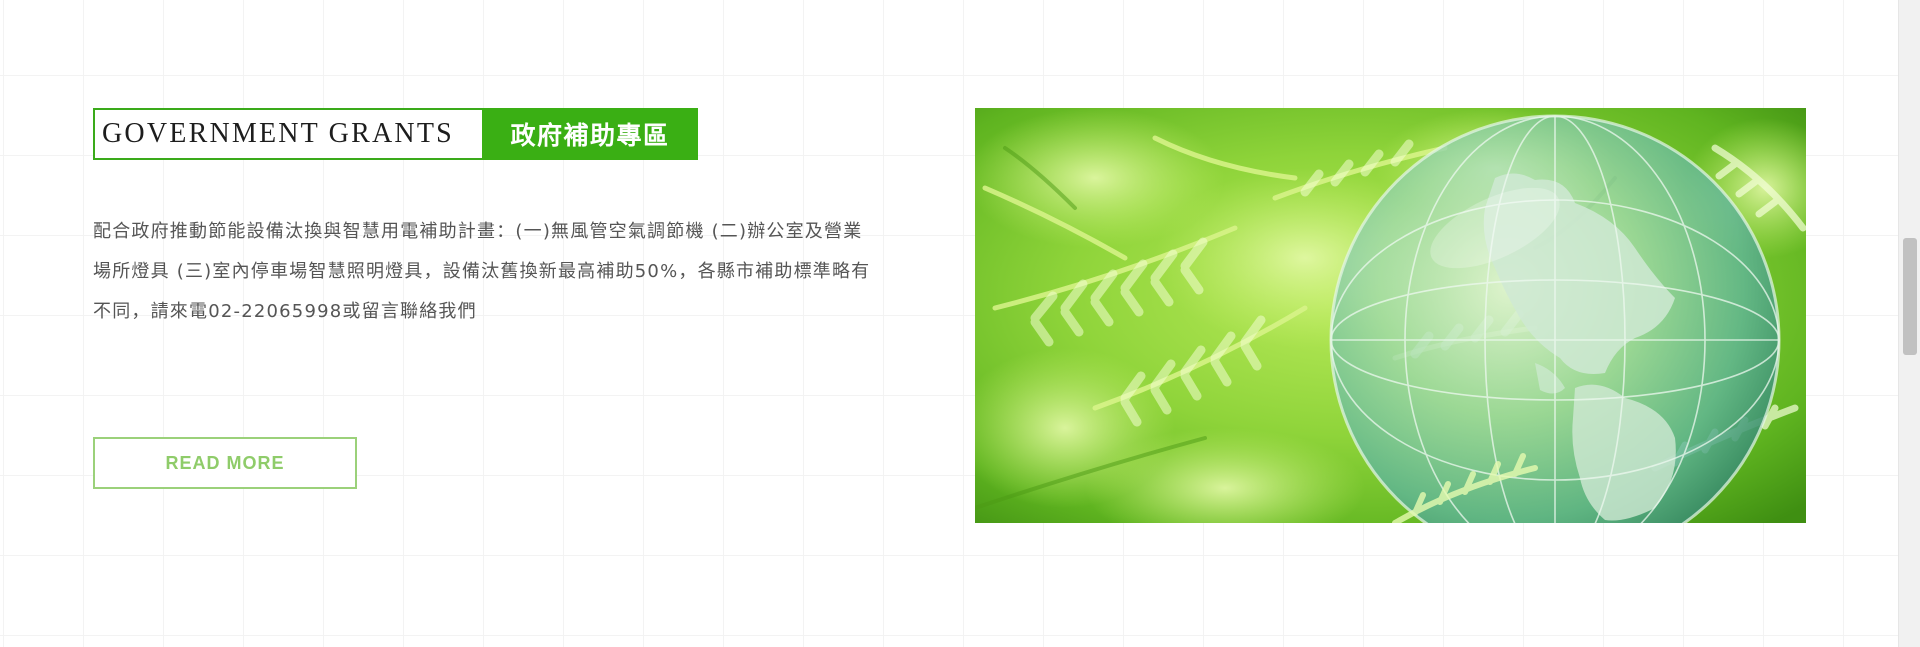 The width and height of the screenshot is (1920, 647). I want to click on section-title-chinese: 政府補助專區, so click(590, 134).